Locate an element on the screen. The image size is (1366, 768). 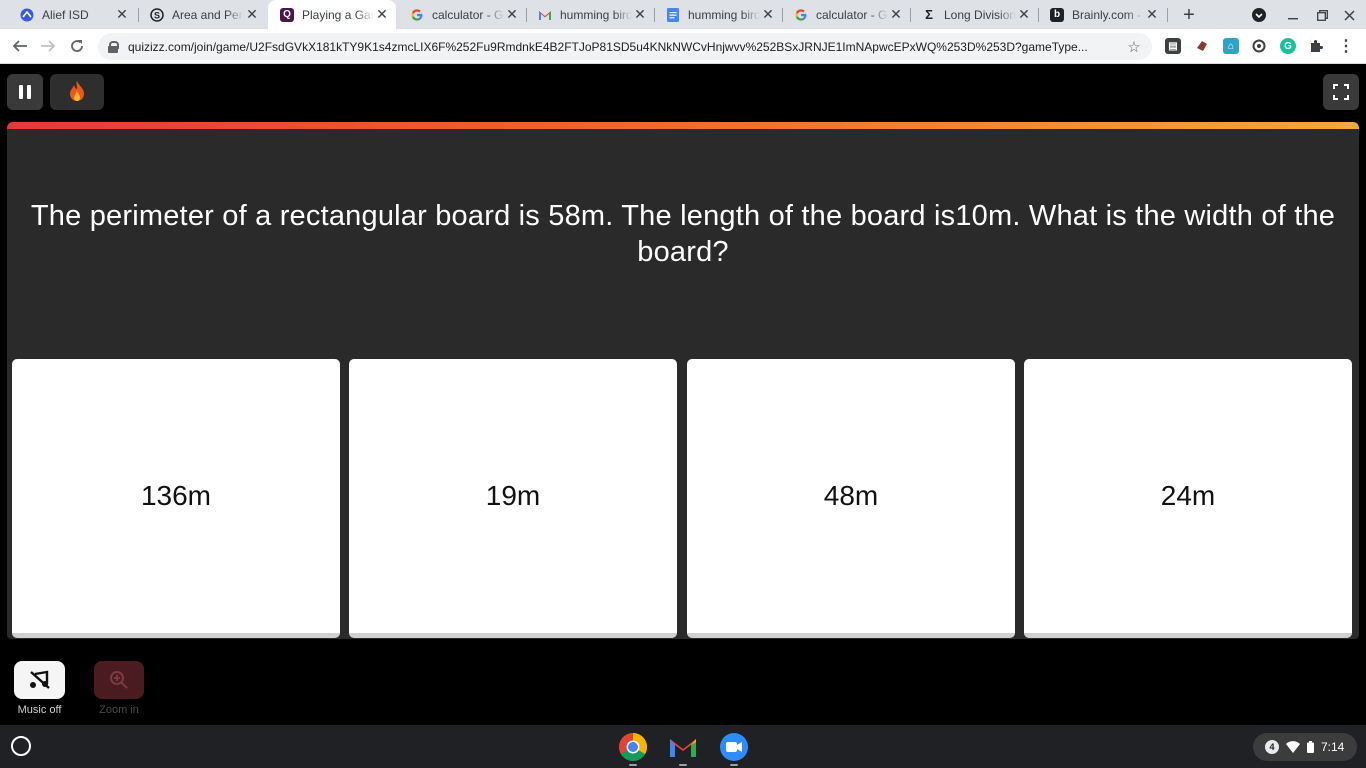
star-icon: ☆ is located at coordinates (1134, 47).